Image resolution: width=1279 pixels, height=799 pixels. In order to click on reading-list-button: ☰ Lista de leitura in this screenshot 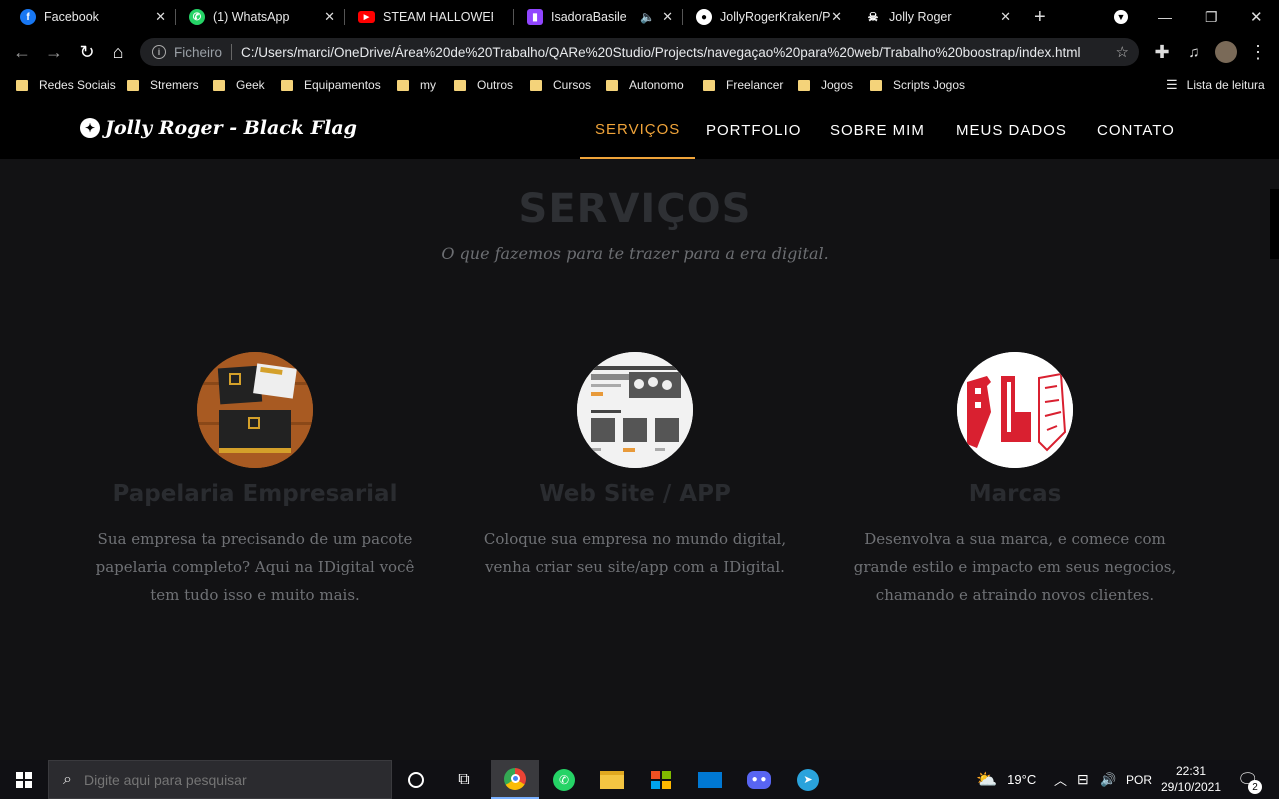, I will do `click(1215, 85)`.